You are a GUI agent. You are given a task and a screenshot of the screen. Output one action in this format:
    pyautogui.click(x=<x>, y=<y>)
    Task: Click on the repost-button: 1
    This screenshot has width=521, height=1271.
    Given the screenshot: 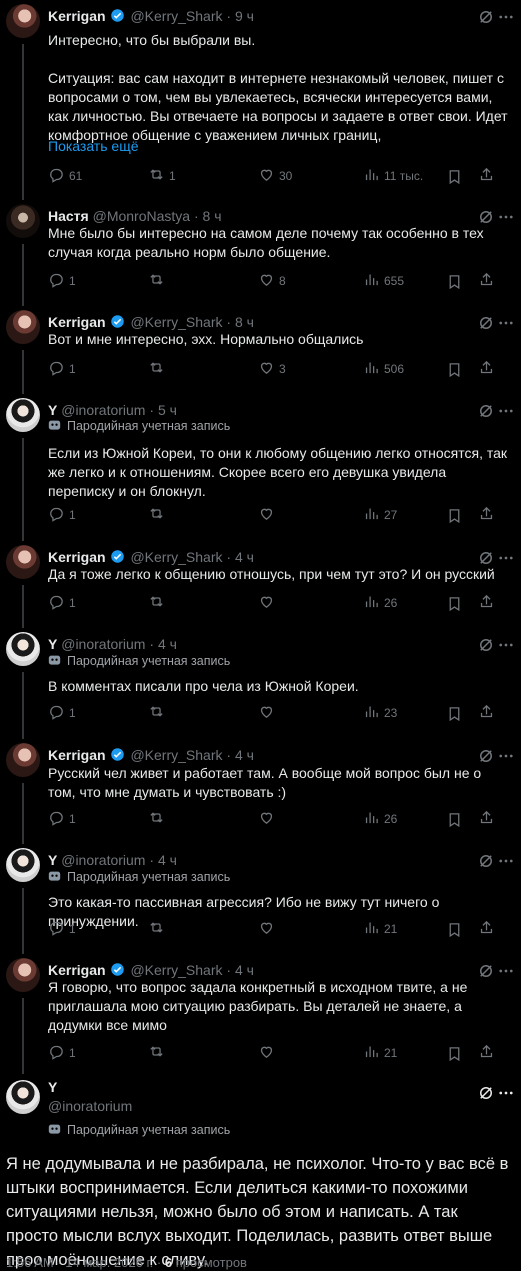 What is the action you would take?
    pyautogui.click(x=162, y=176)
    